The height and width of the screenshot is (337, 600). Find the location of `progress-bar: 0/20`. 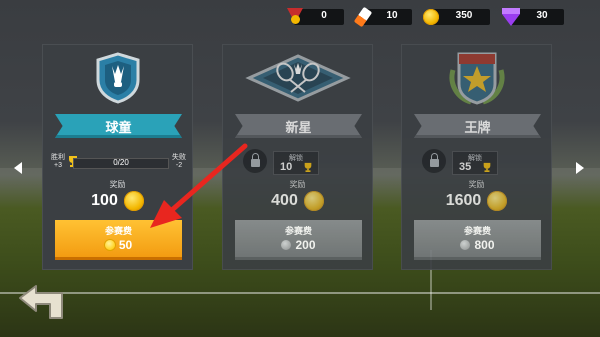

progress-bar: 0/20 is located at coordinates (121, 163).